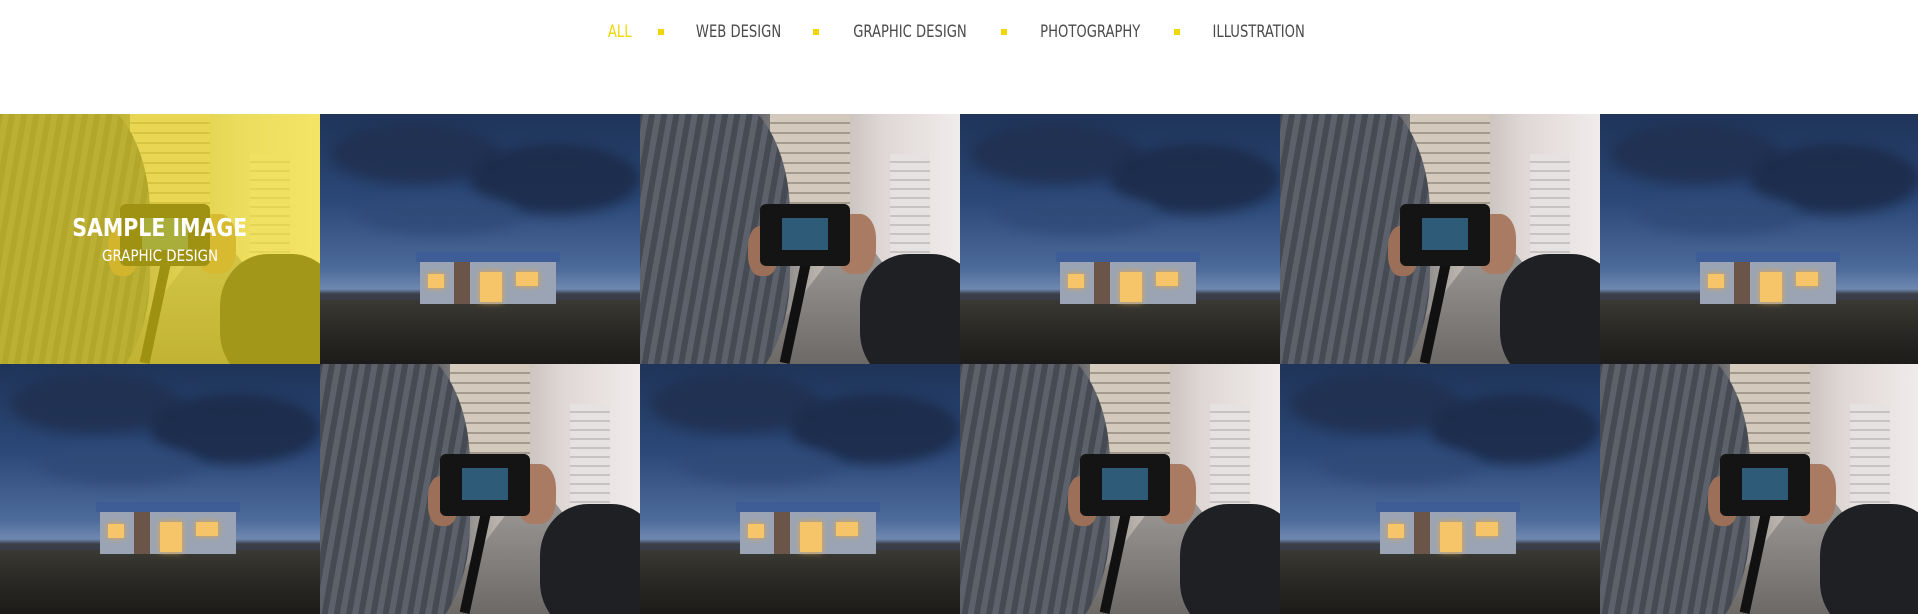 This screenshot has height=614, width=1918. Describe the element at coordinates (1090, 32) in the screenshot. I see `filter-photography: PHOTOGRAPHY` at that location.